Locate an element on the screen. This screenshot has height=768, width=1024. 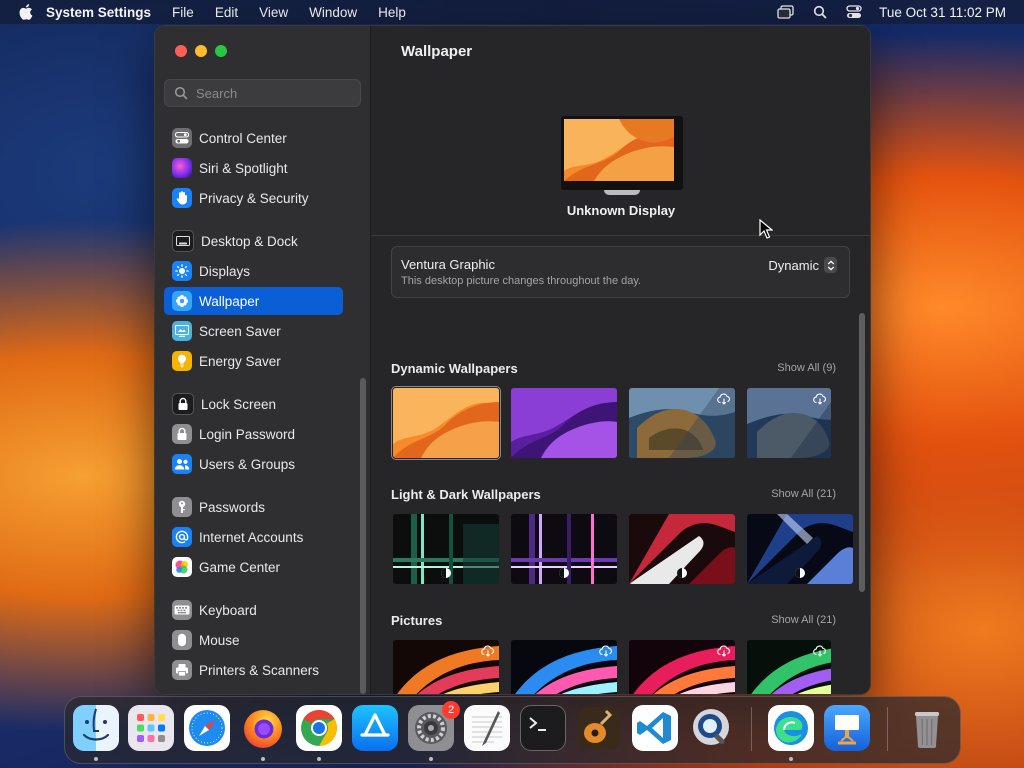
bulb-icon is located at coordinates (182, 361).